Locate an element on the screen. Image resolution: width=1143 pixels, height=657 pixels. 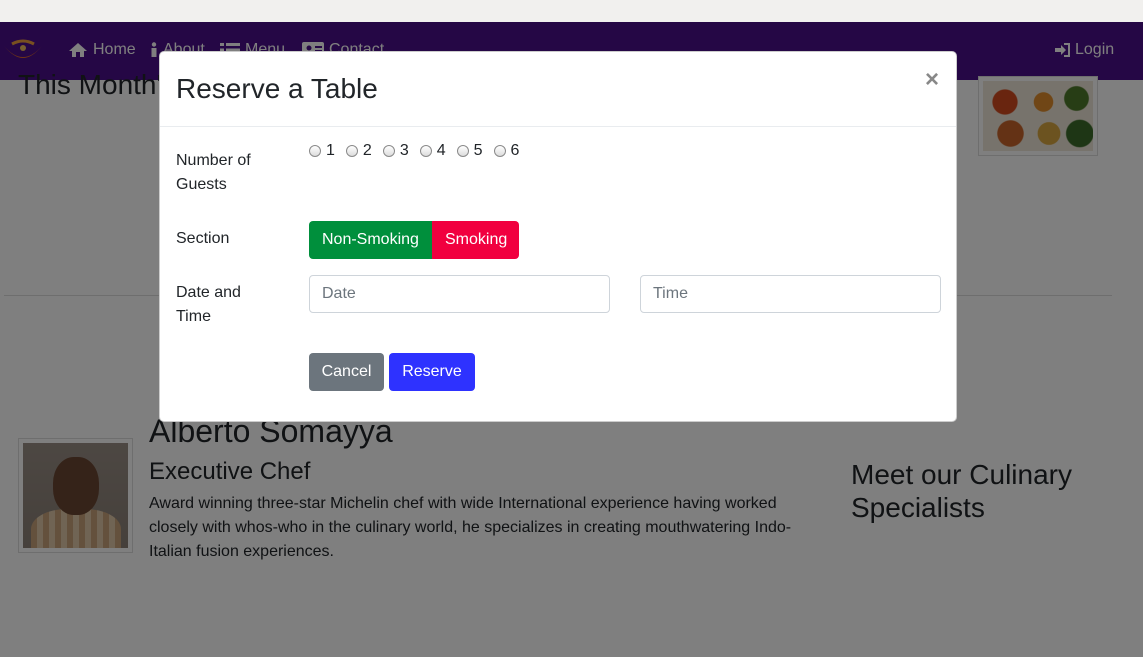
smoking-button: Smoking is located at coordinates (475, 240).